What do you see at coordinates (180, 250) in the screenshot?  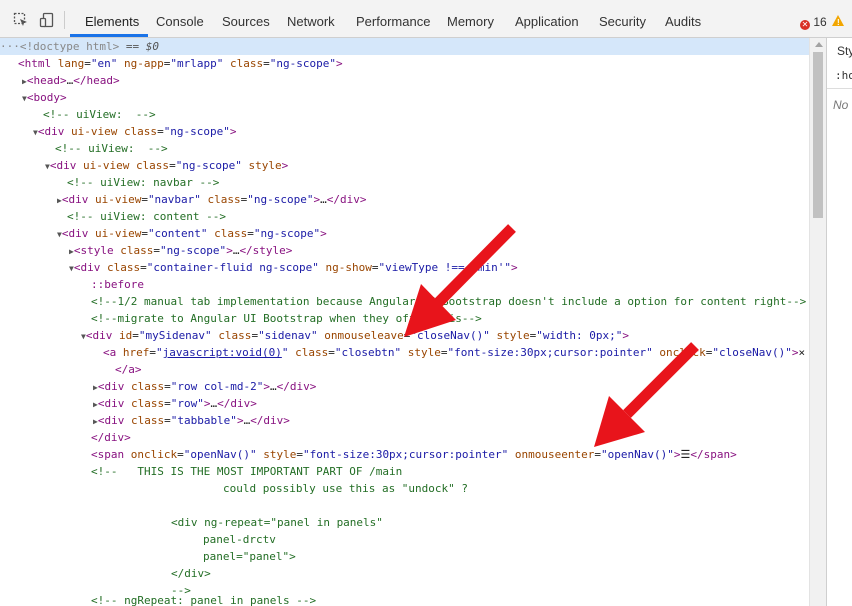 I see `tree-row-style: ▶<style class="ng-scope">…</style>` at bounding box center [180, 250].